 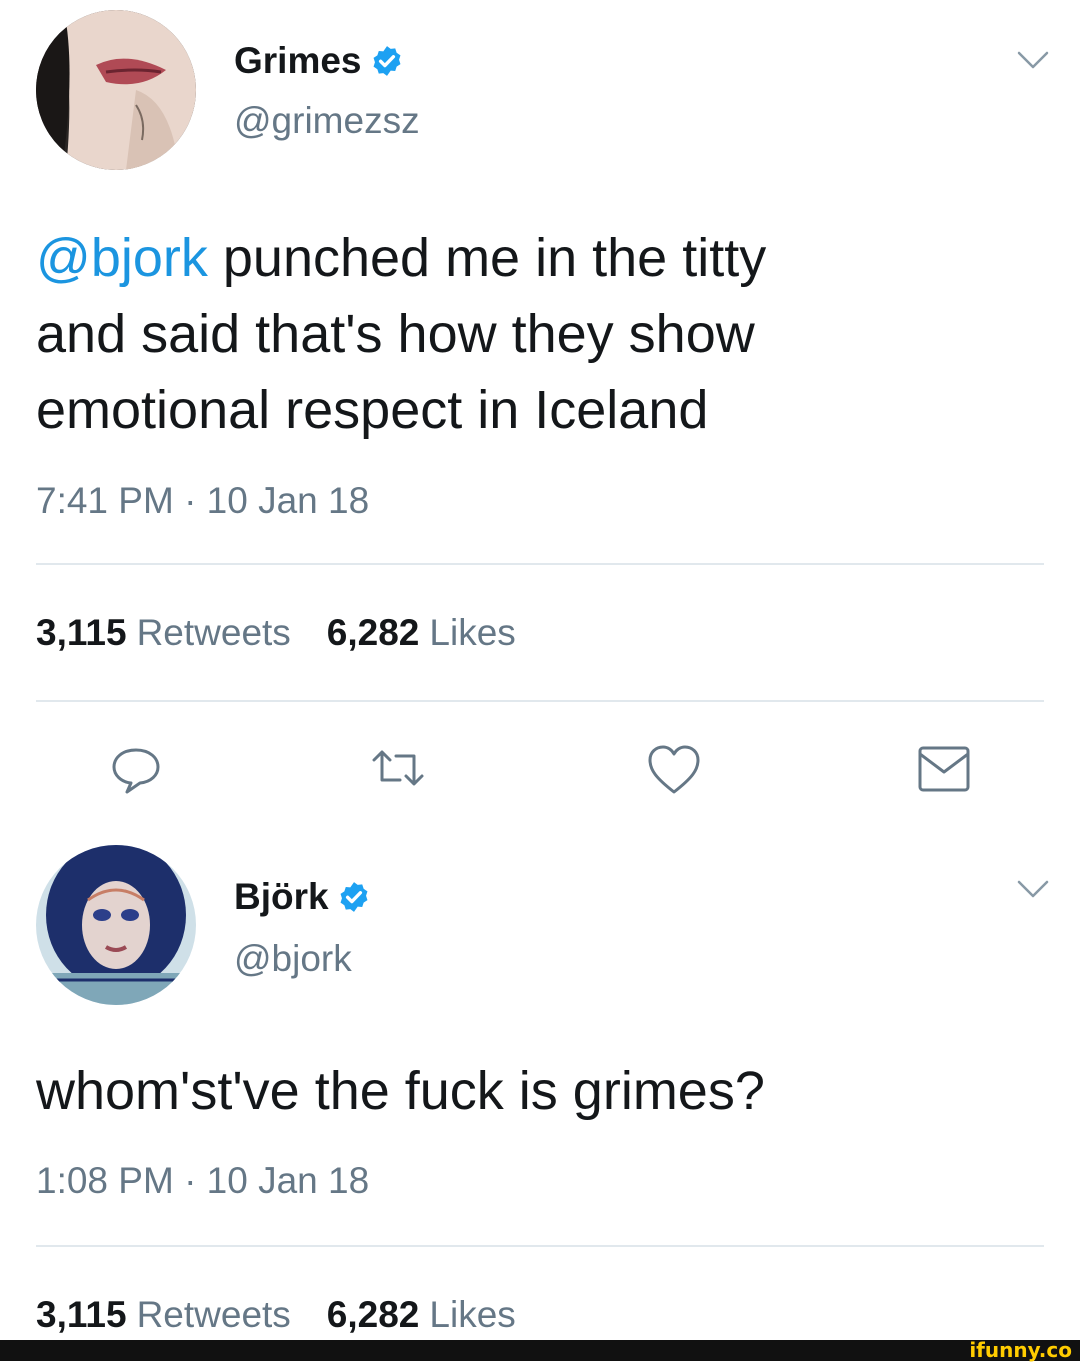 I want to click on user-handle: @bjork, so click(x=293, y=959).